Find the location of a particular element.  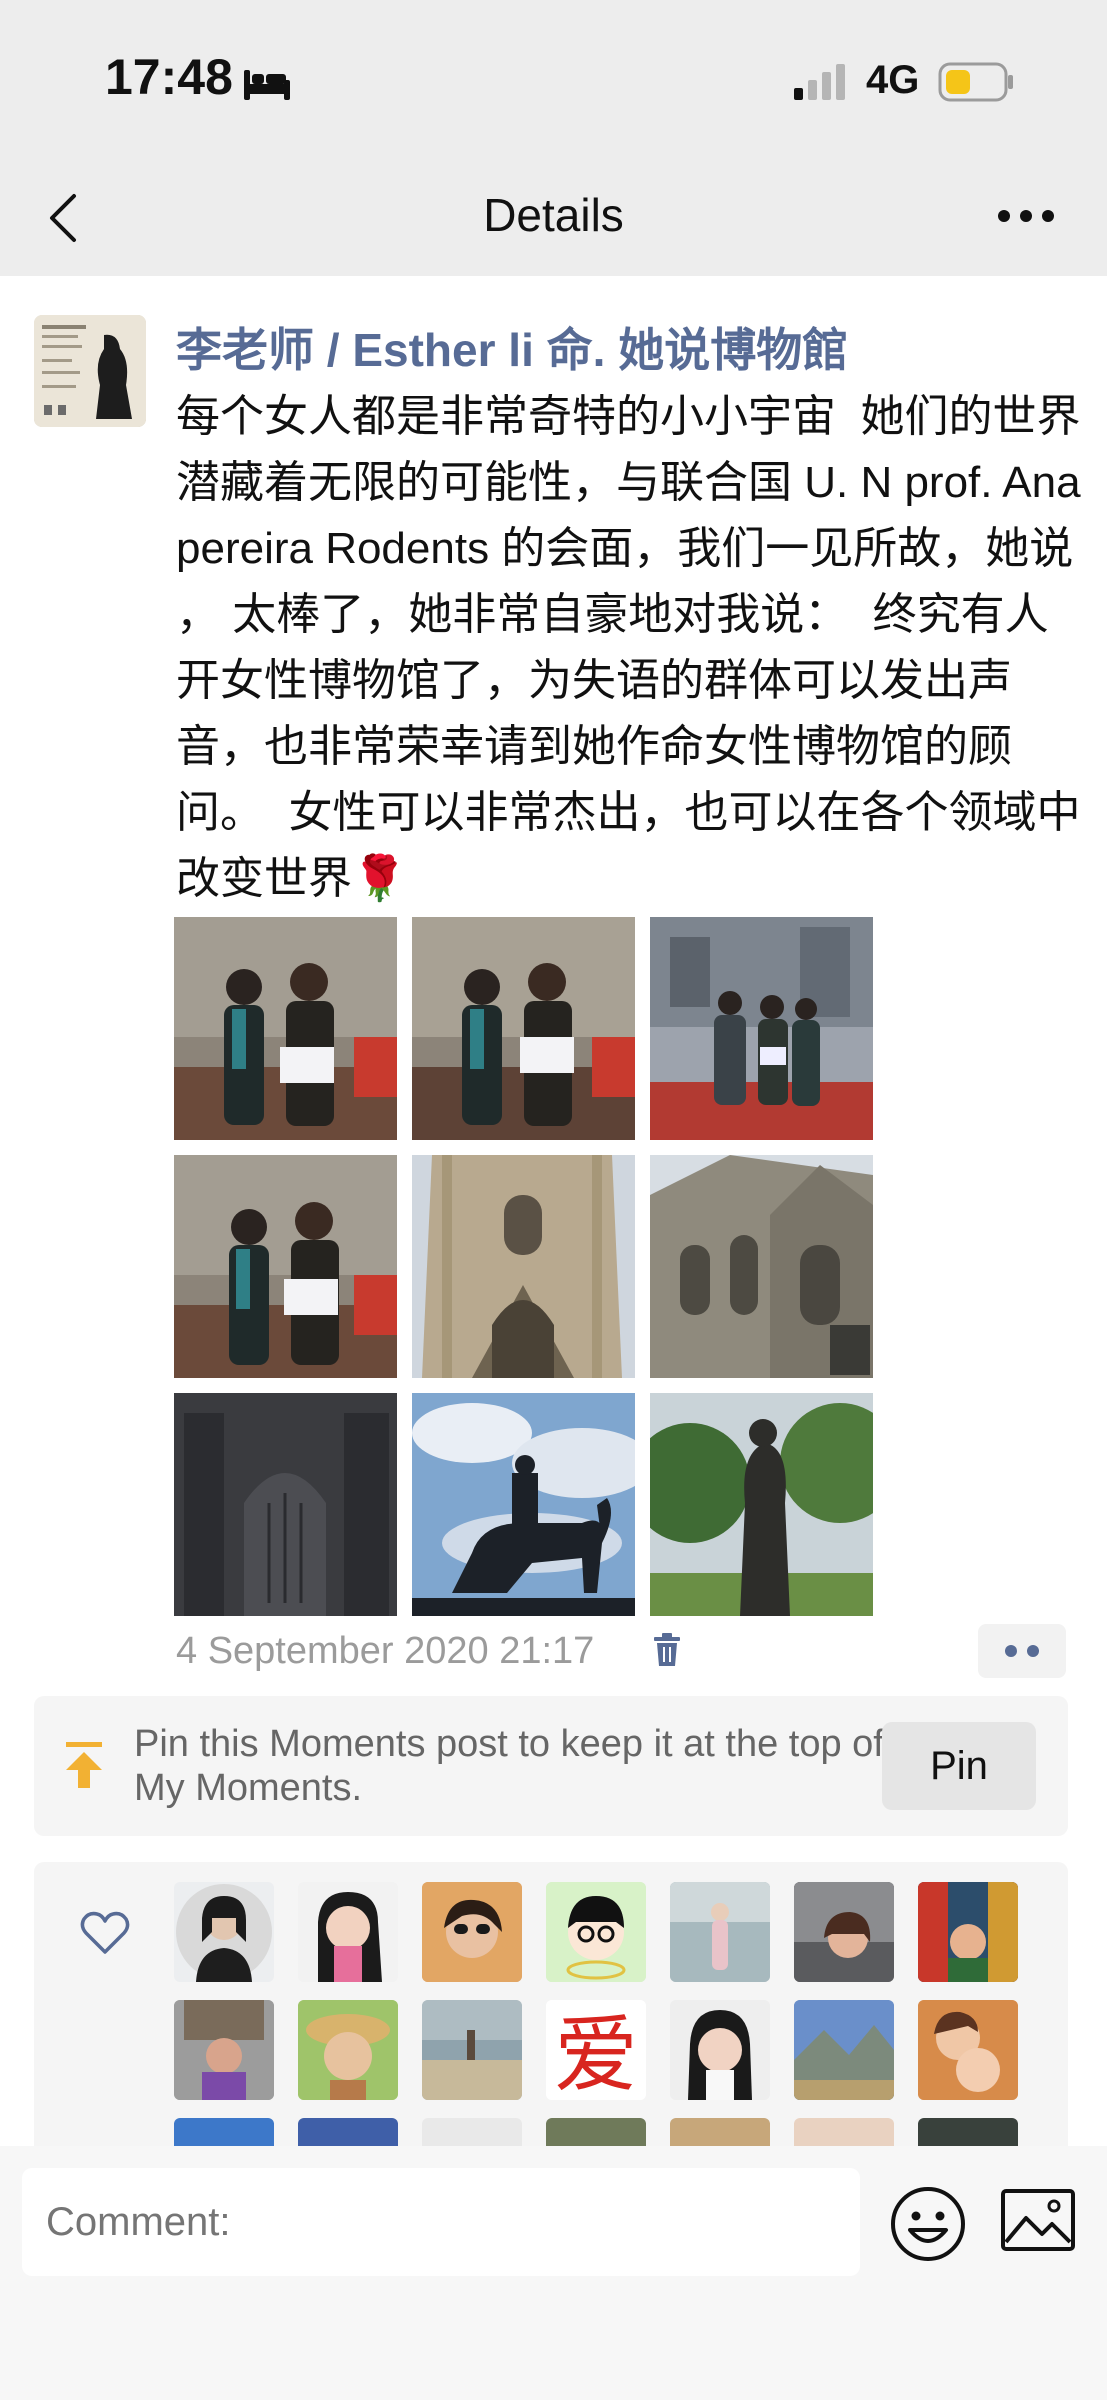

rose-emoji: 🌹 is located at coordinates (379, 878).